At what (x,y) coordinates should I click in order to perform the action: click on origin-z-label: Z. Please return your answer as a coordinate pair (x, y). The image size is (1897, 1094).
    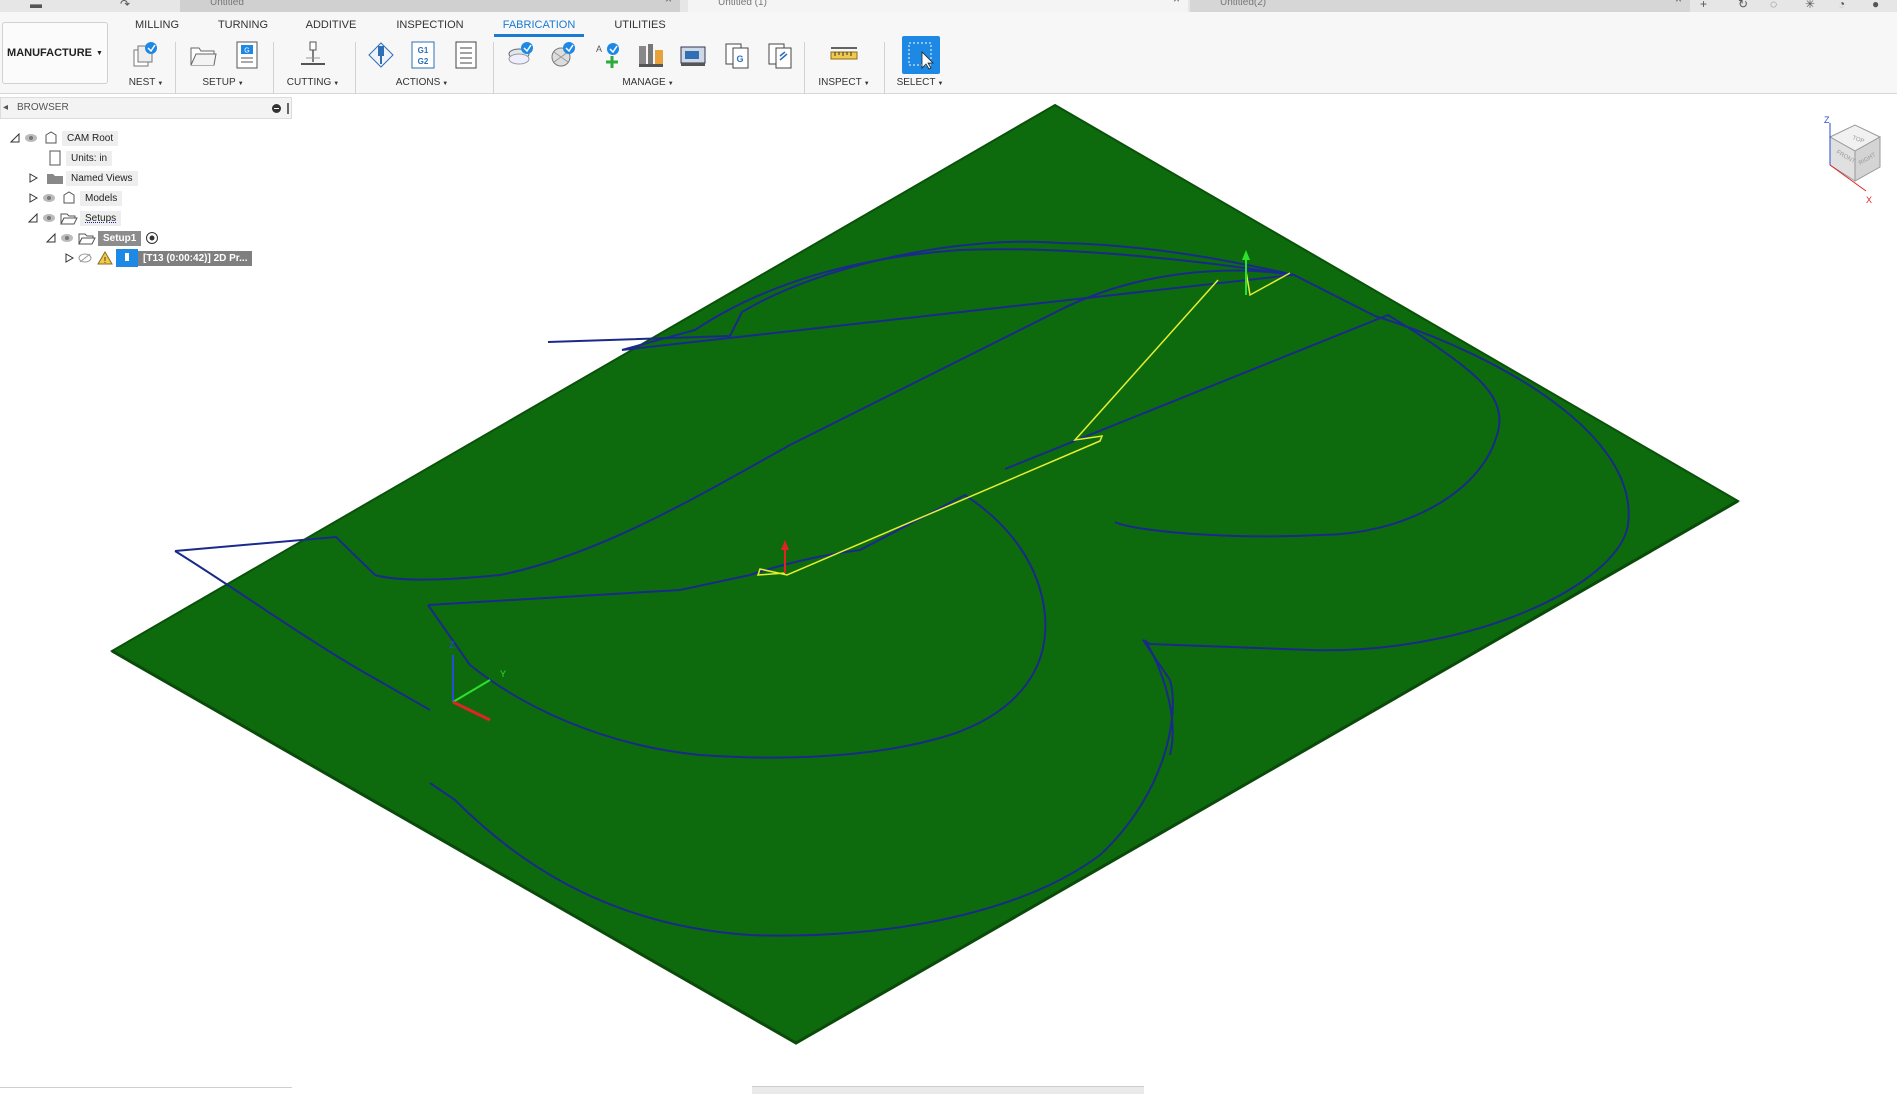
    Looking at the image, I should click on (452, 645).